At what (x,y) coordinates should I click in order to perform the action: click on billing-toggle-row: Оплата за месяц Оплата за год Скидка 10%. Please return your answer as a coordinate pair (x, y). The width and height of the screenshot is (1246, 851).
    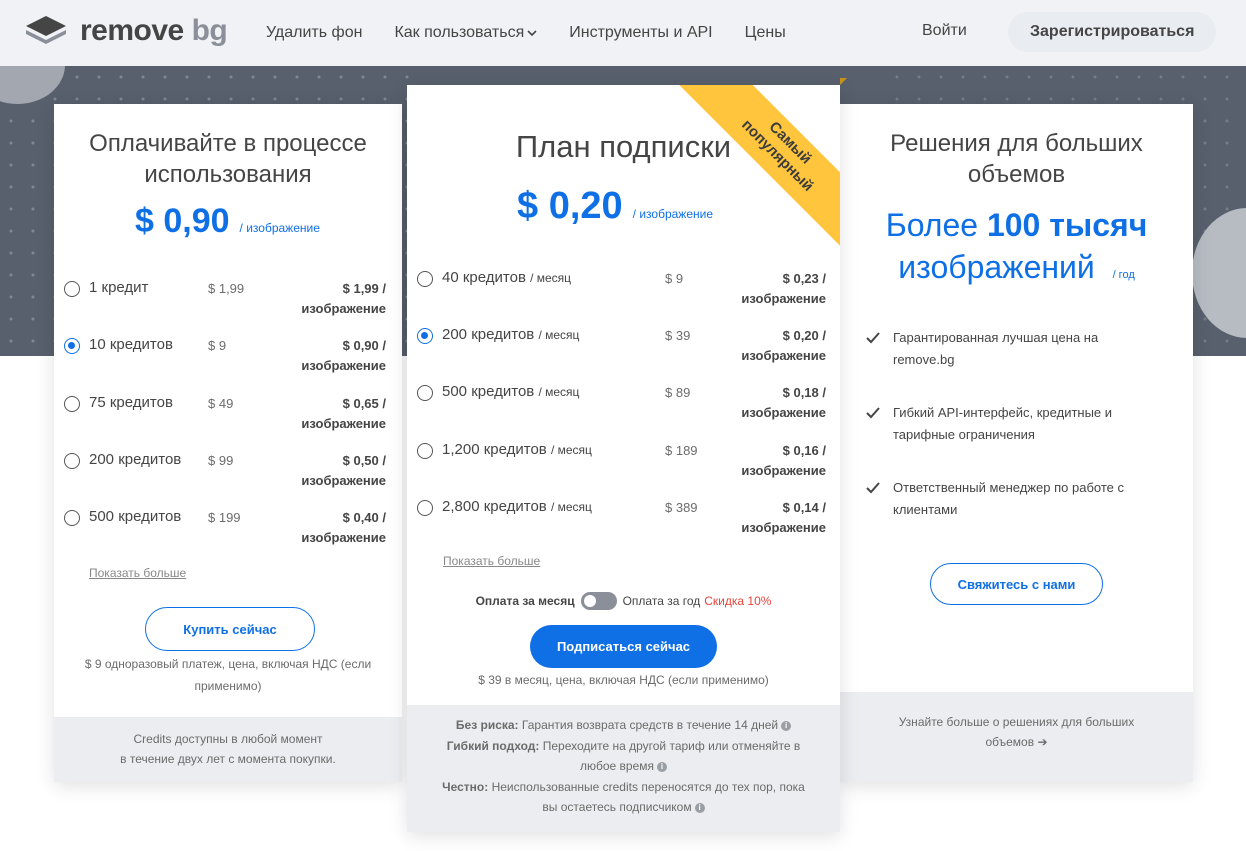
    Looking at the image, I should click on (623, 601).